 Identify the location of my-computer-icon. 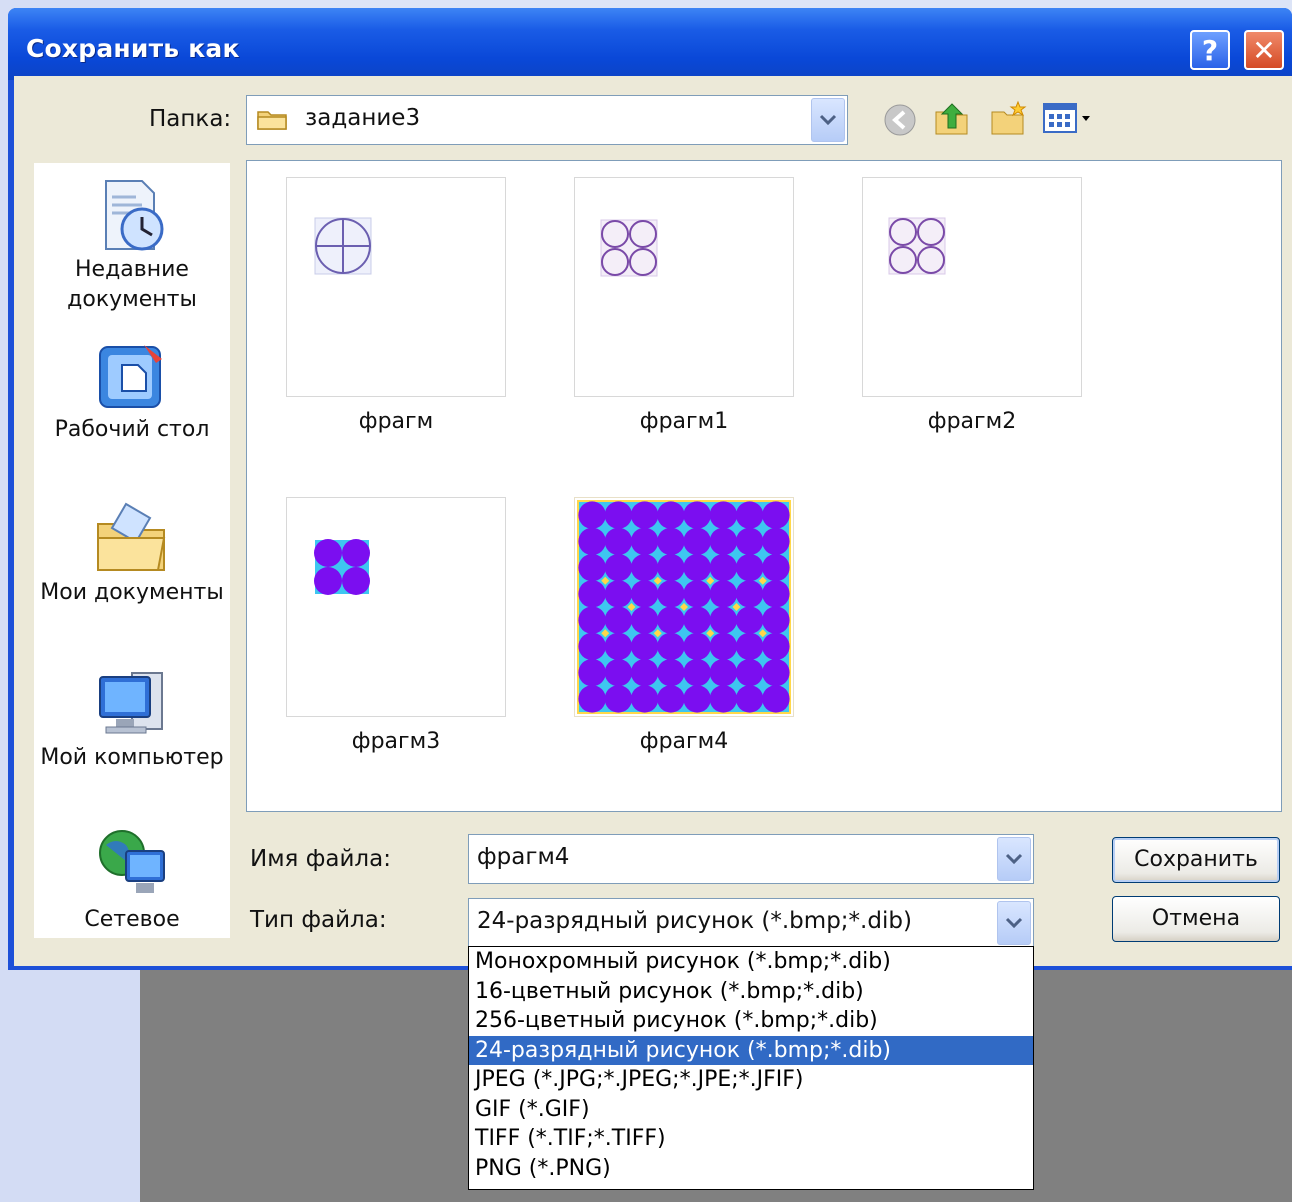
(131, 703).